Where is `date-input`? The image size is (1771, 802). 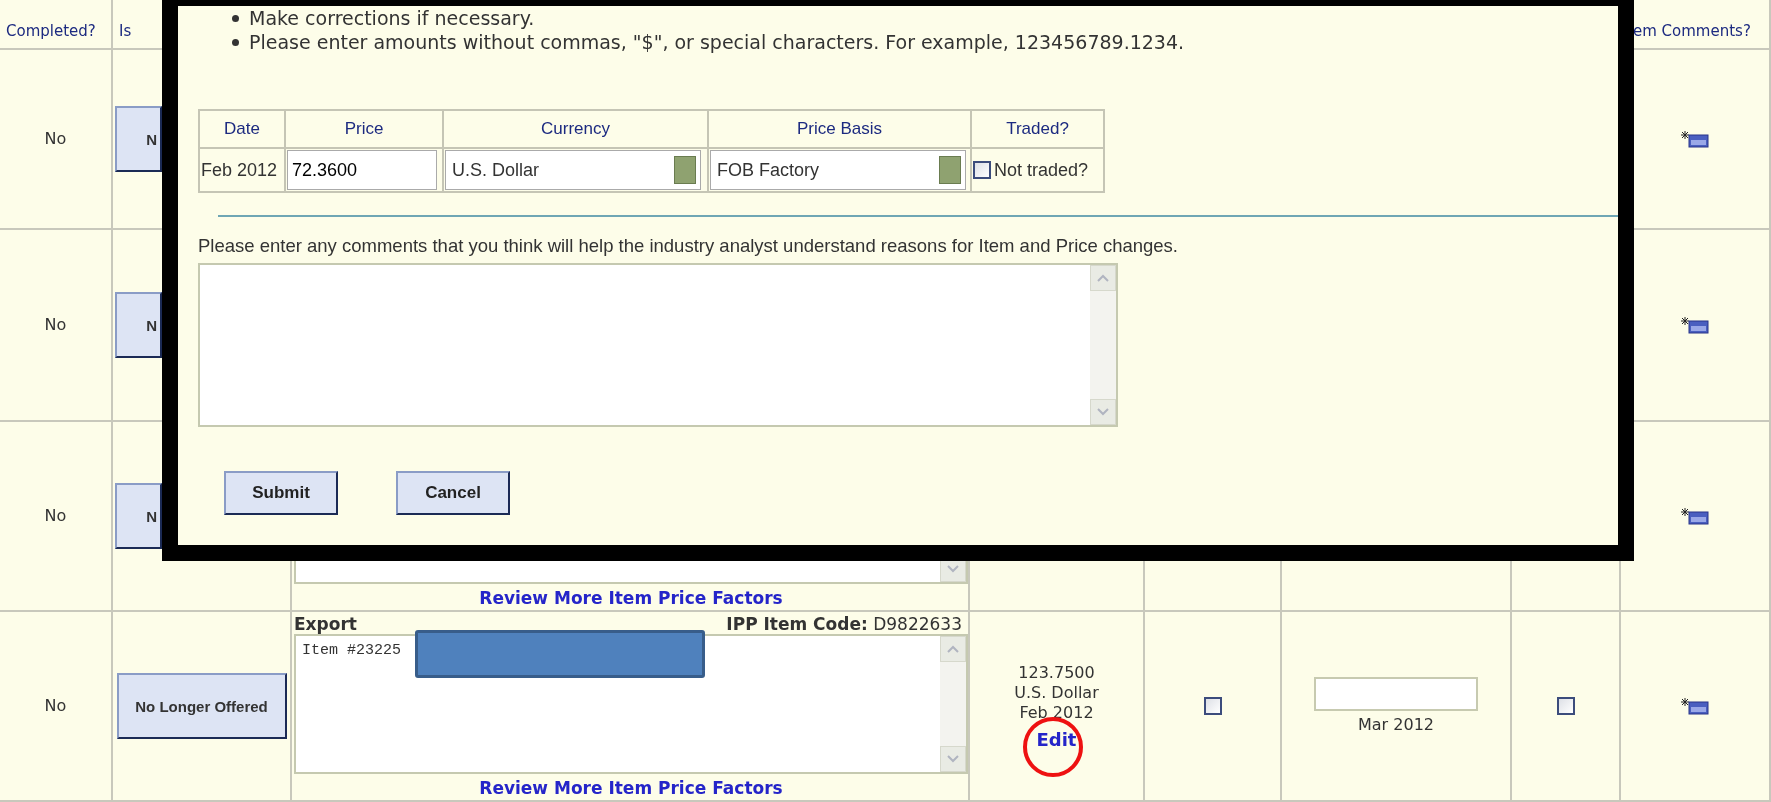
date-input is located at coordinates (1396, 694).